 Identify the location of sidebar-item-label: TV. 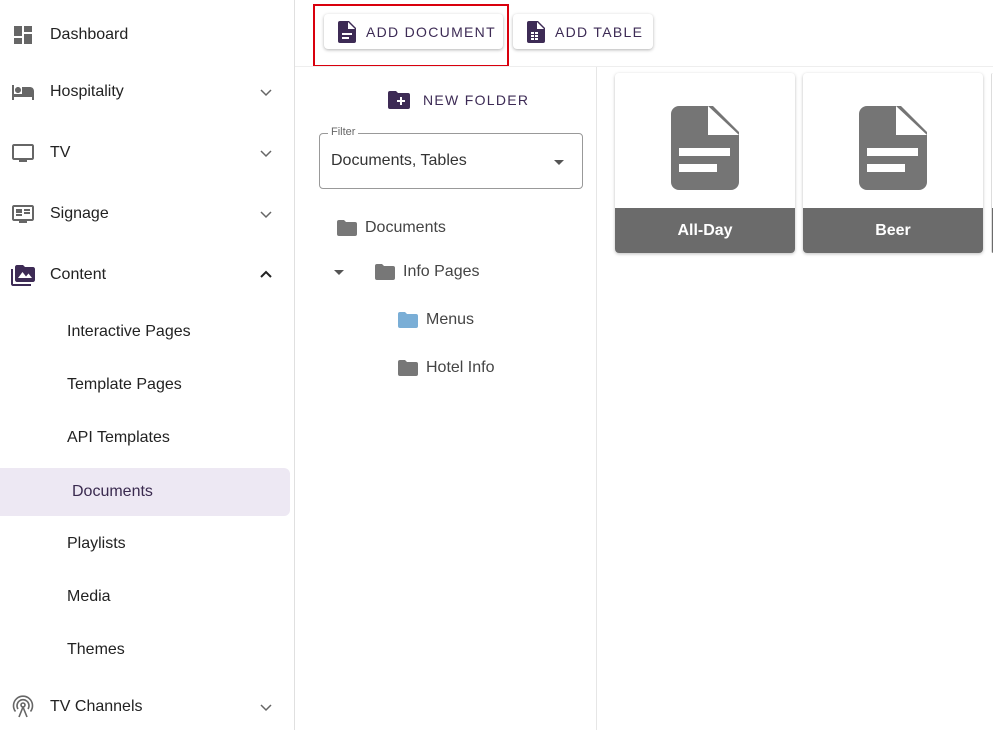
(60, 152).